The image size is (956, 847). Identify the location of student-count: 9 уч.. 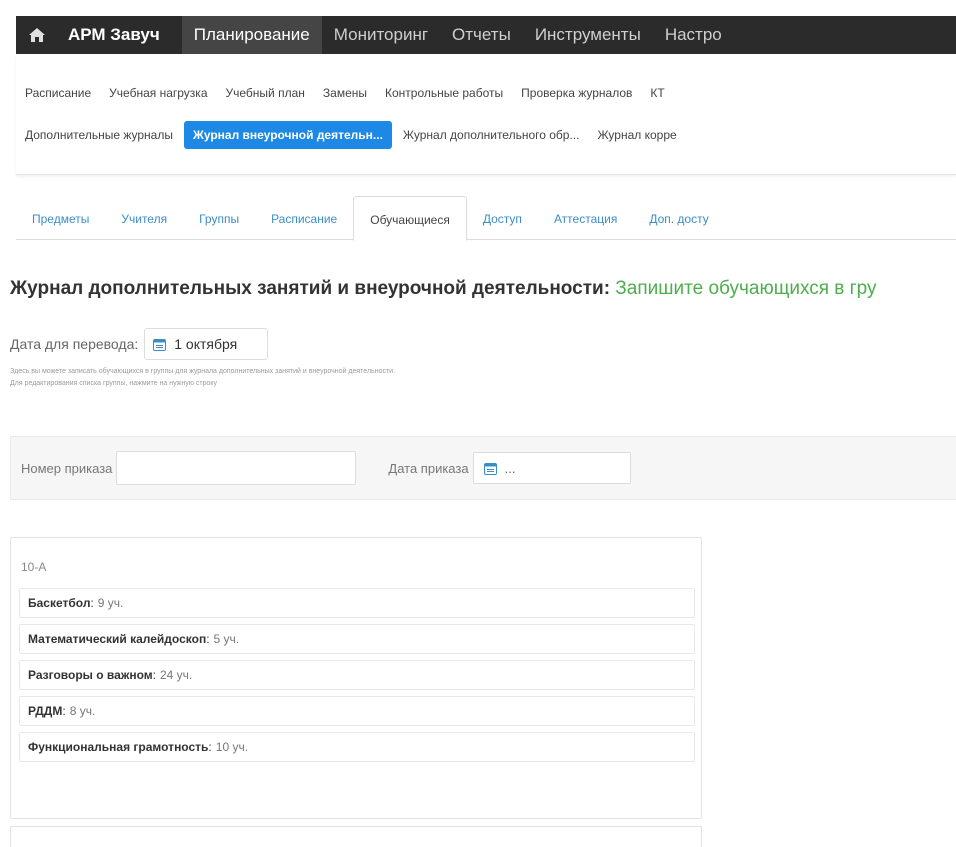
(110, 603).